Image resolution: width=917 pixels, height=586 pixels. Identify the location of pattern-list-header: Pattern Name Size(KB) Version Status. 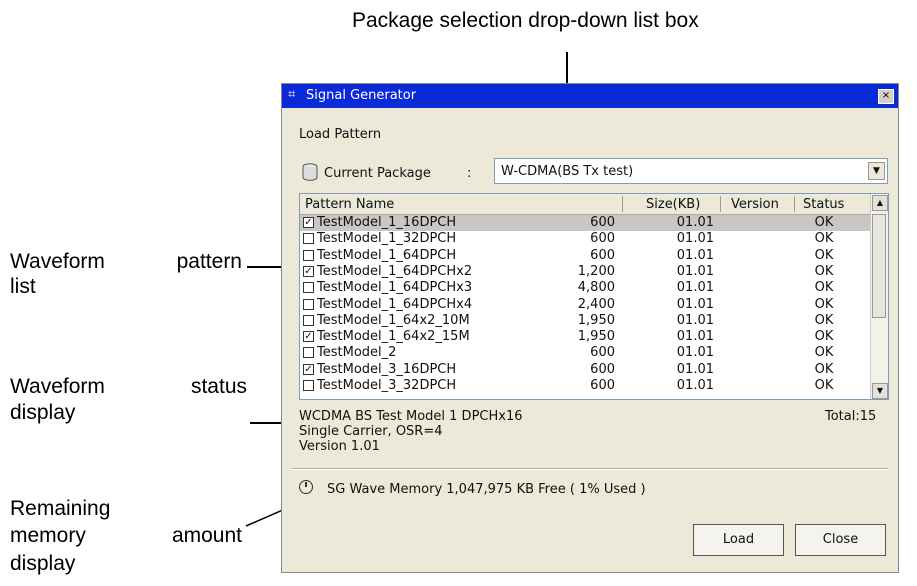
(586, 204).